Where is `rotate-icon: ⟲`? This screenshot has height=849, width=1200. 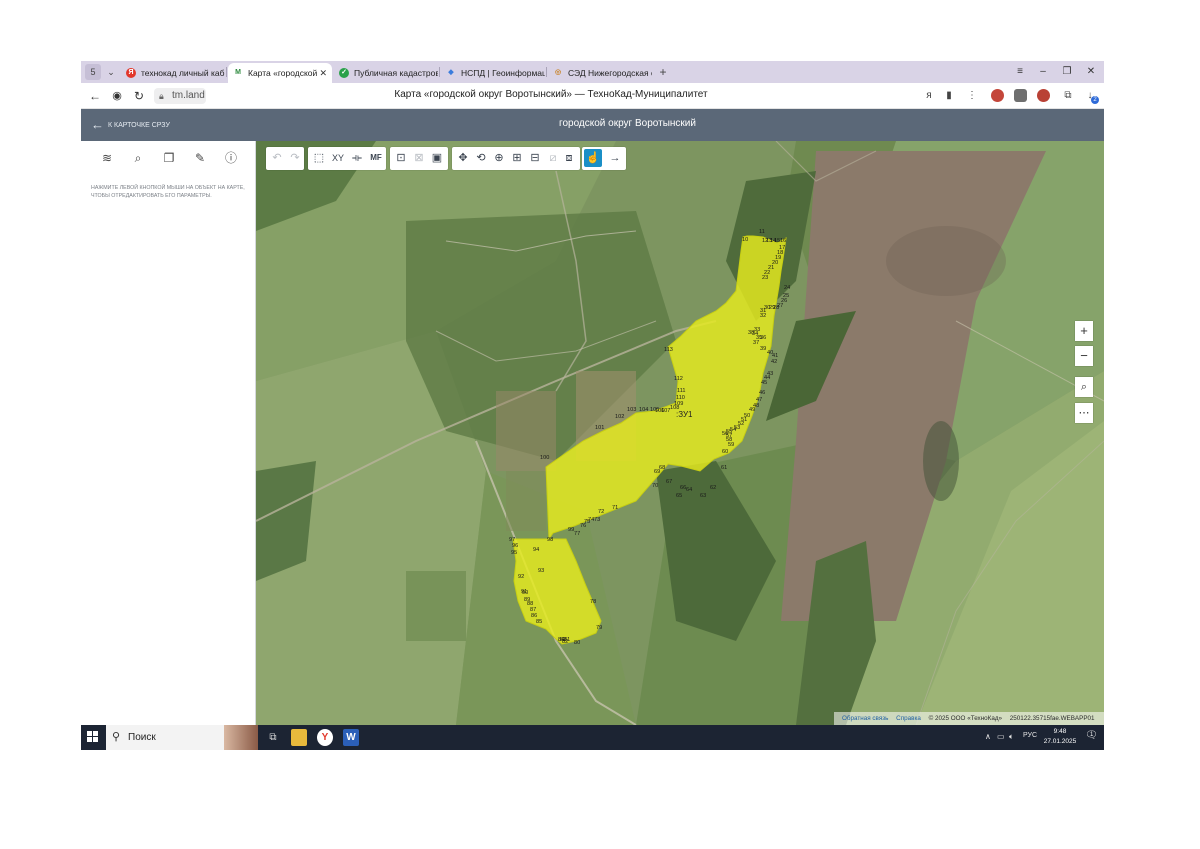 rotate-icon: ⟲ is located at coordinates (481, 158).